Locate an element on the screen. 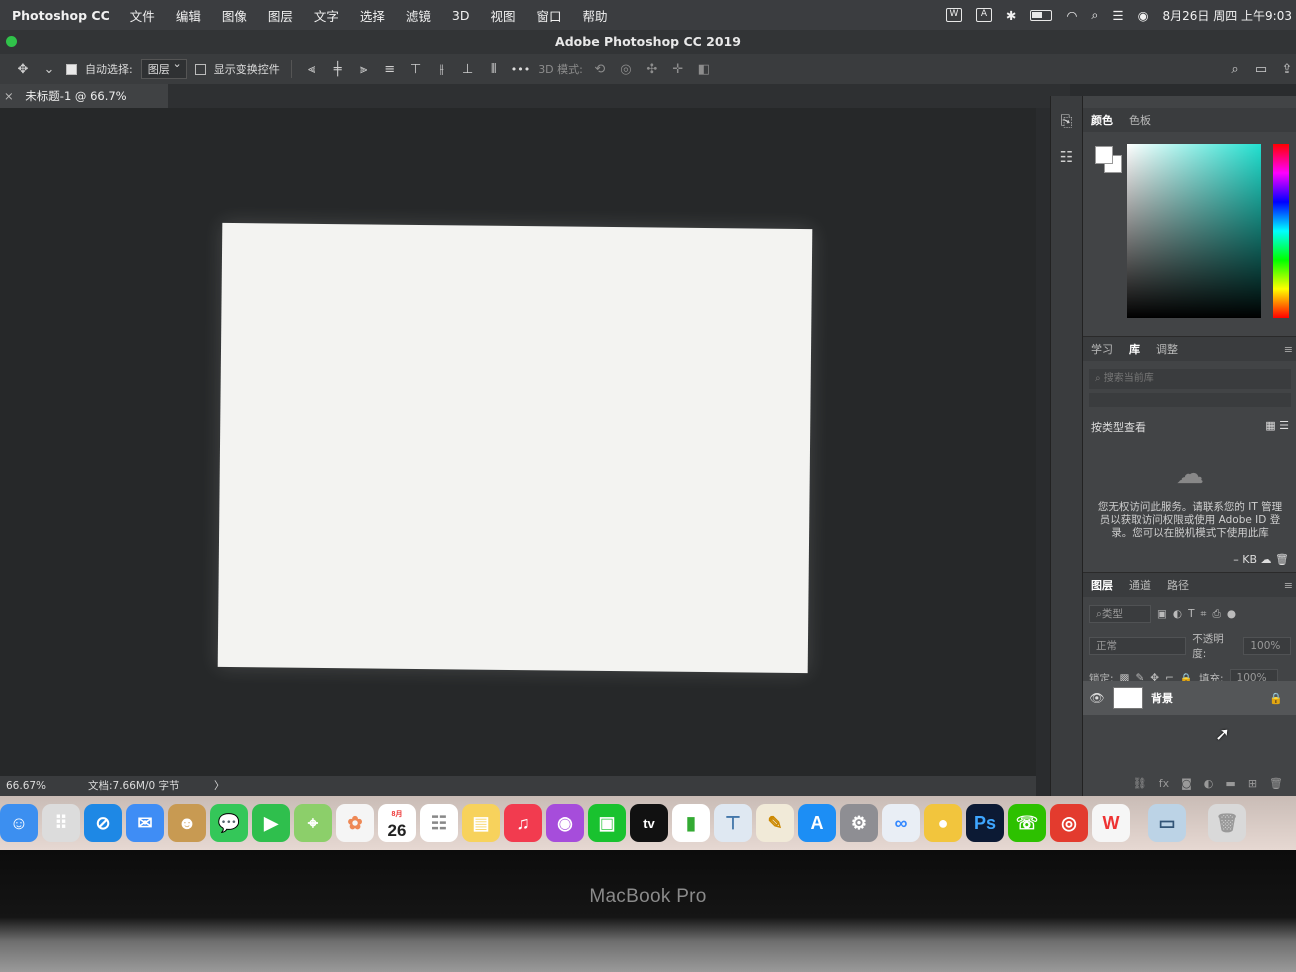 This screenshot has height=972, width=1296. menu-3d: 3D is located at coordinates (461, 15).